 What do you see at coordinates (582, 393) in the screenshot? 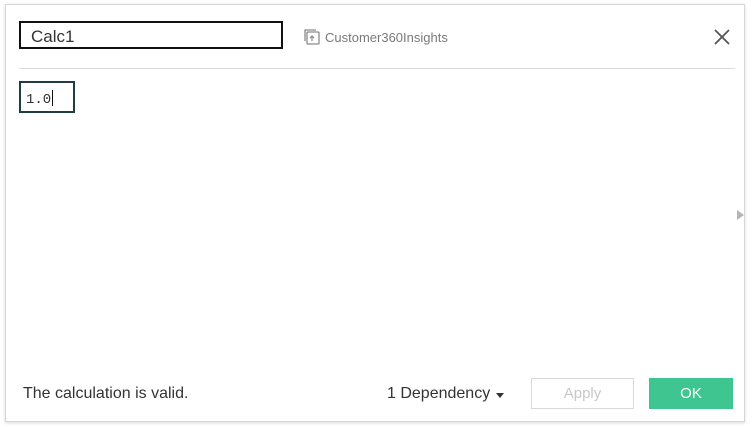
I see `apply-button: Apply` at bounding box center [582, 393].